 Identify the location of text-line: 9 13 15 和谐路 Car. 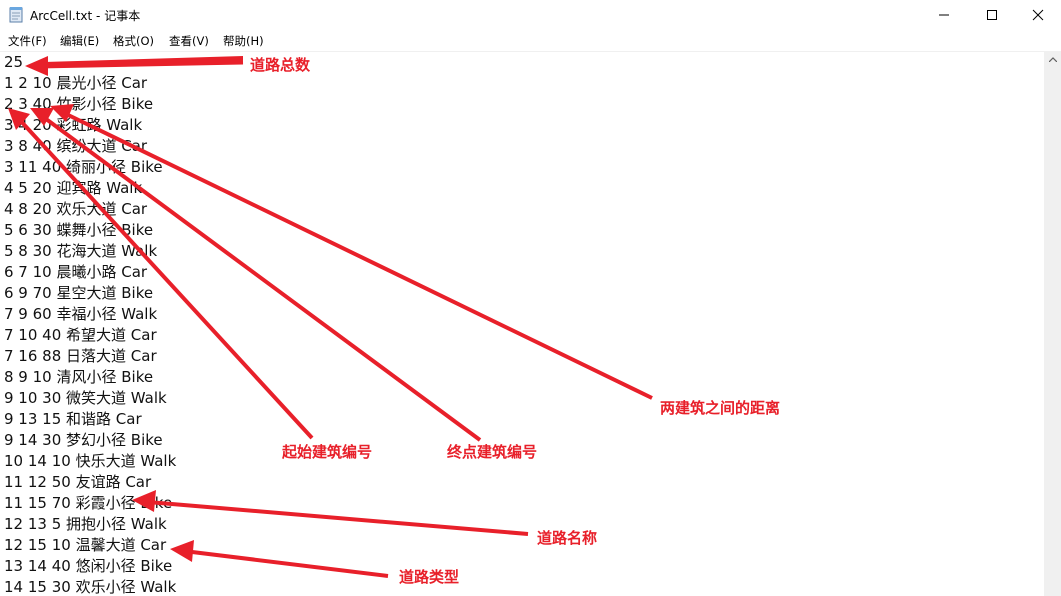
(73, 419).